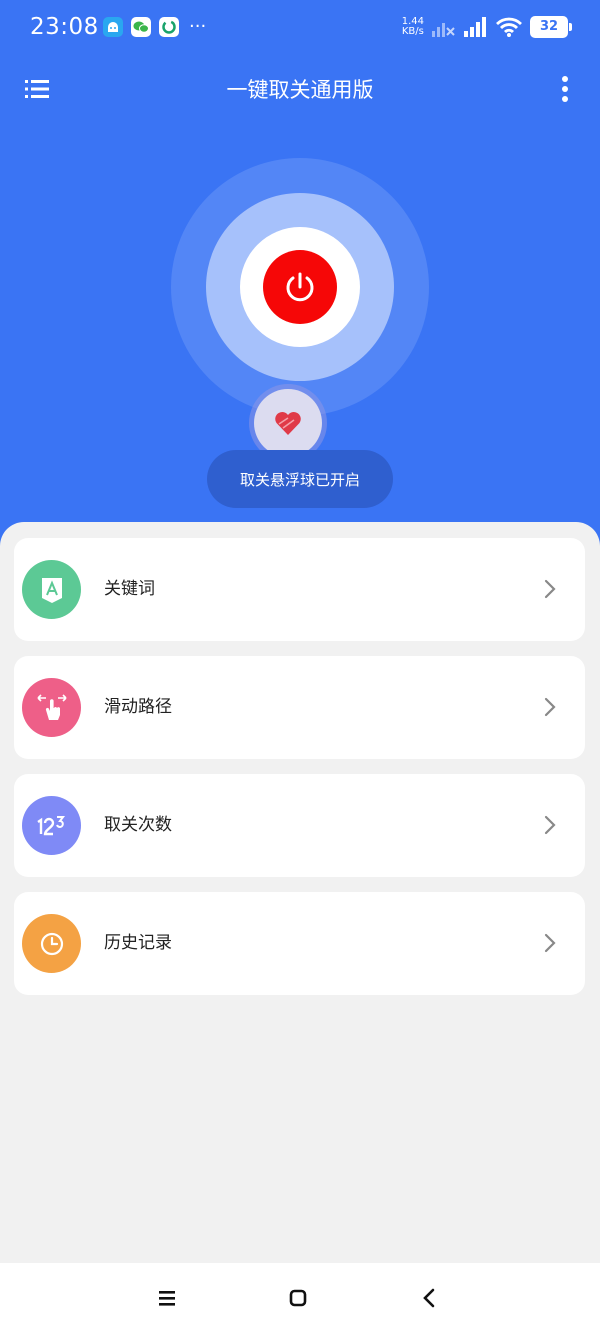  Describe the element at coordinates (475, 27) in the screenshot. I see `signal-2-icon` at that location.